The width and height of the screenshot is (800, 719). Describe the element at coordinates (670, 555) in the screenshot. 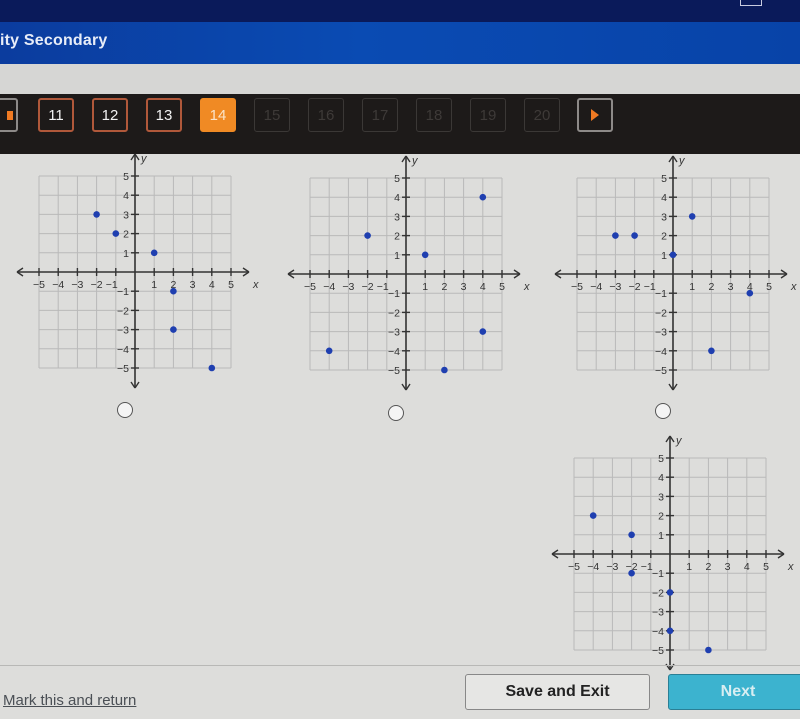

I see `graph-option-4: −5 −4 −3 −2 −1 1 2 3 4 5 5 4 3 2 1 −1 −2 −3 −4 −5 x y` at that location.